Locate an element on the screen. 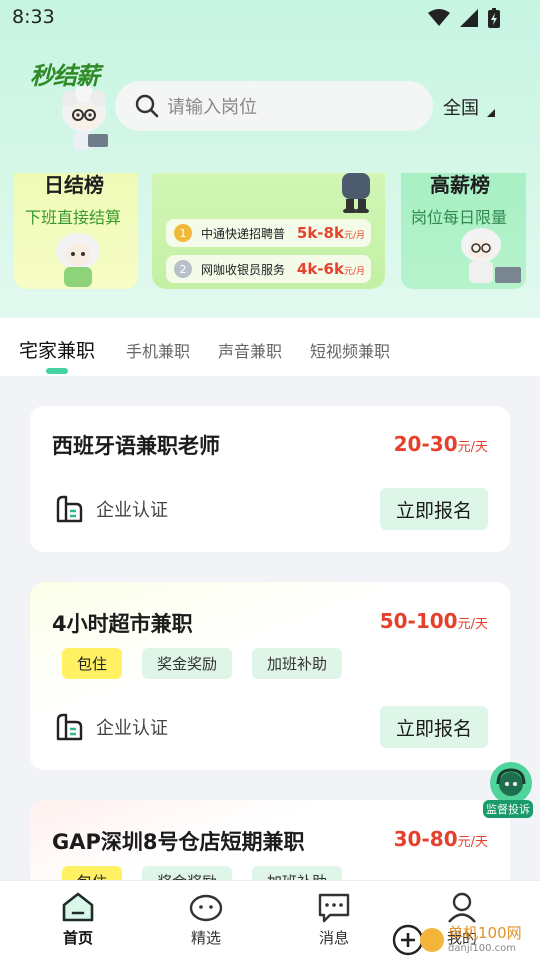 Image resolution: width=540 pixels, height=960 pixels. home-icon is located at coordinates (78, 907).